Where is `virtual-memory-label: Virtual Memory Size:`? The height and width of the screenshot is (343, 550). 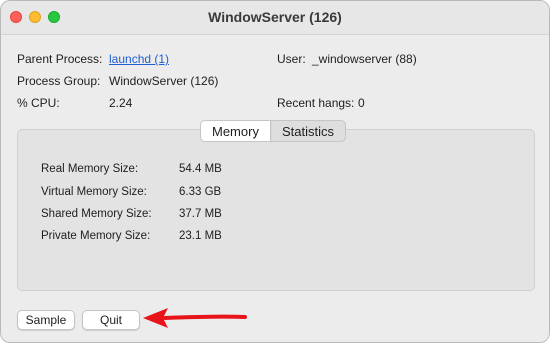 virtual-memory-label: Virtual Memory Size: is located at coordinates (94, 192).